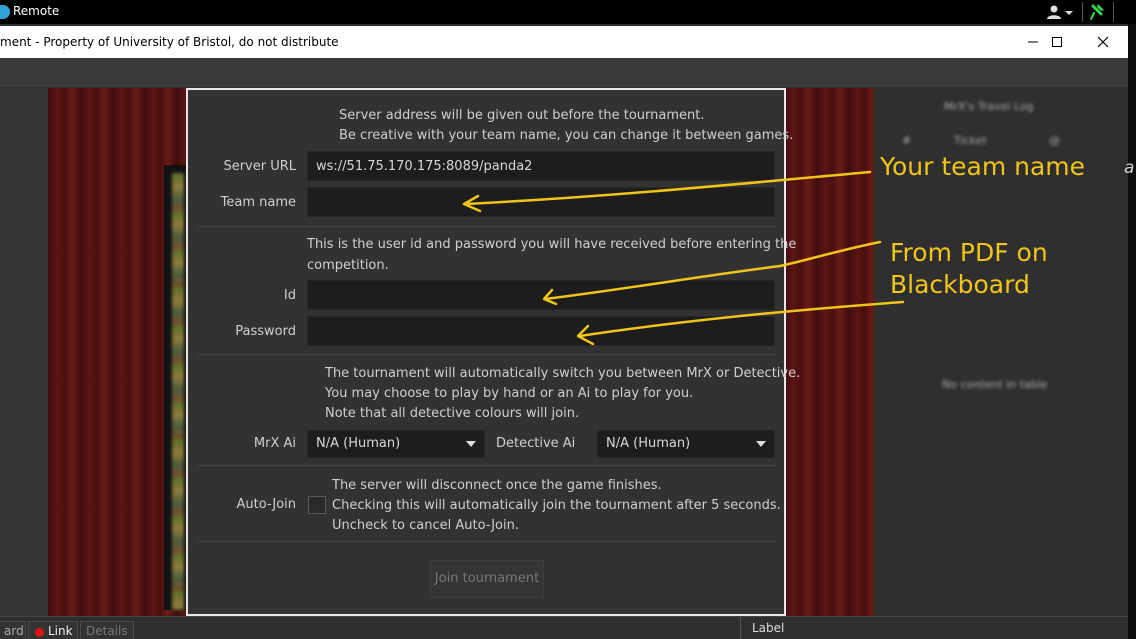 This screenshot has height=639, width=1136. What do you see at coordinates (960, 284) in the screenshot?
I see `annotation-credentials-line-2: Blackboard` at bounding box center [960, 284].